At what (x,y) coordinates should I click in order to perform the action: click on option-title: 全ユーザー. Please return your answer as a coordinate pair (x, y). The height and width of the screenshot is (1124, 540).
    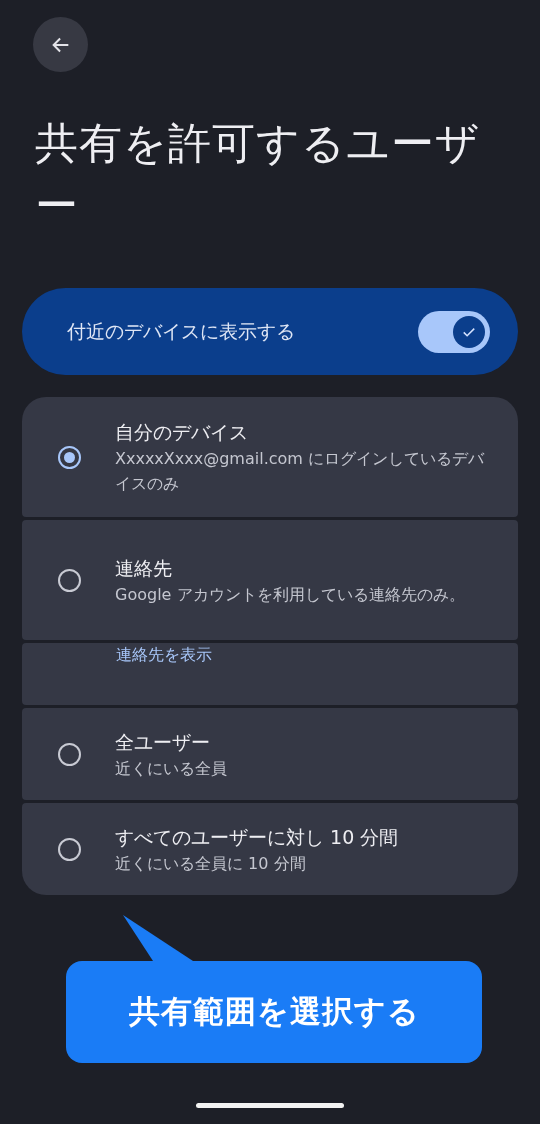
    Looking at the image, I should click on (163, 742).